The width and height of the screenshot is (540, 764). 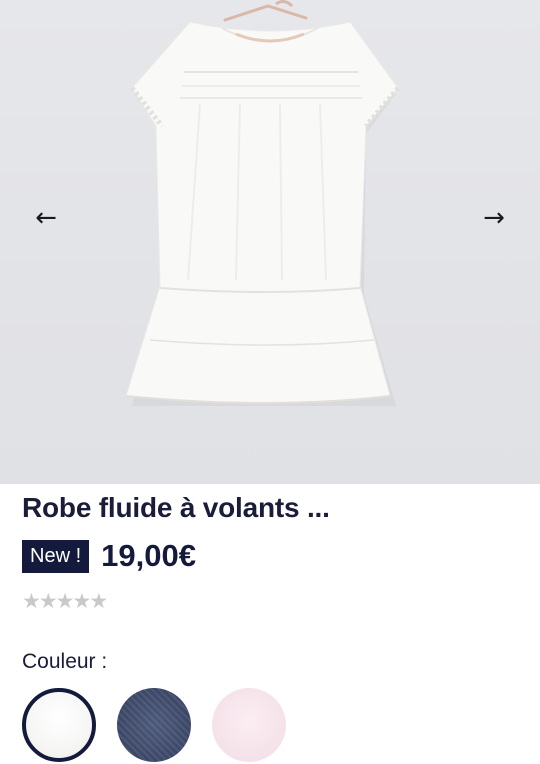 What do you see at coordinates (148, 555) in the screenshot?
I see `product-price: 19,00€` at bounding box center [148, 555].